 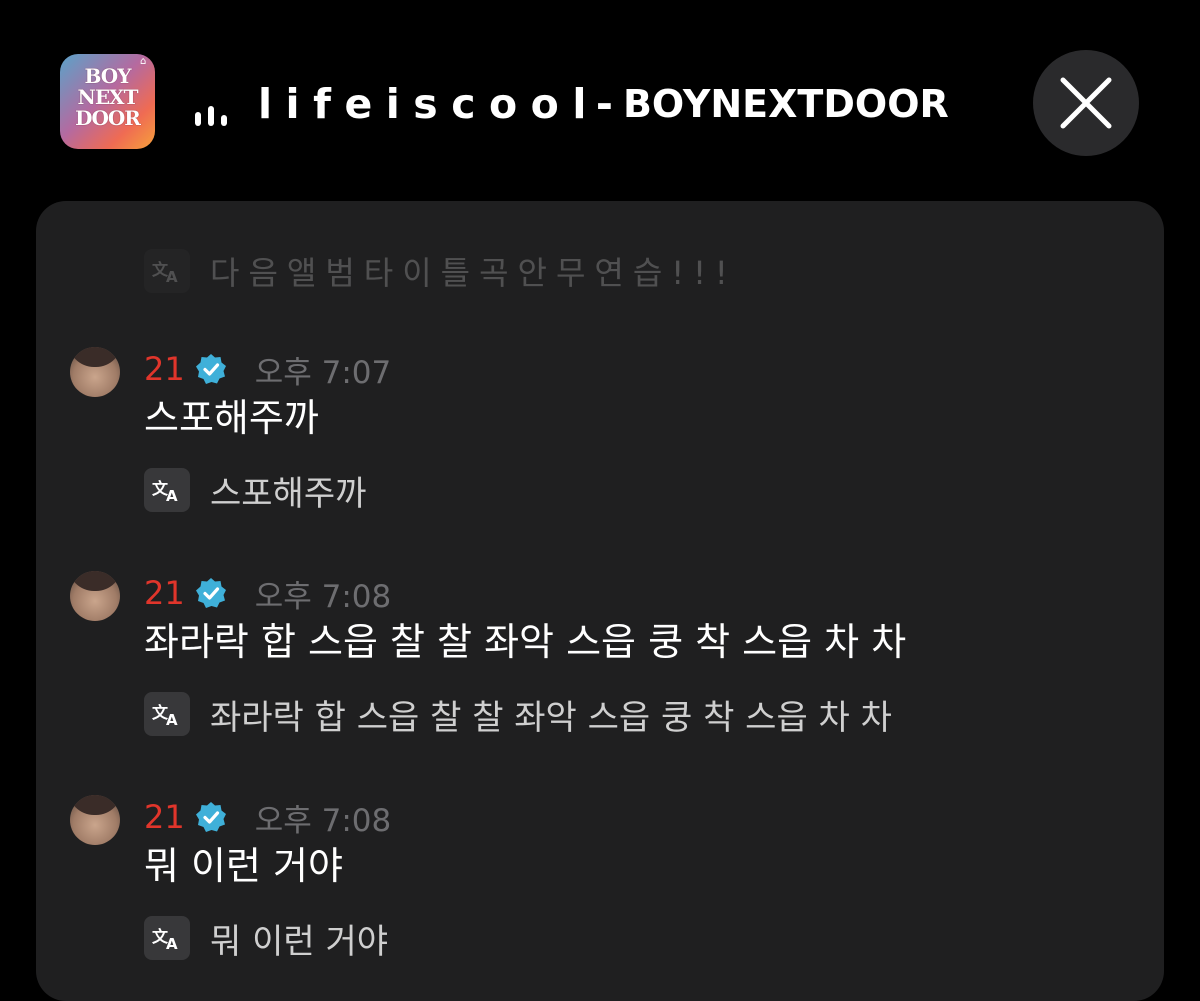 I want to click on close-icon, so click(x=1086, y=103).